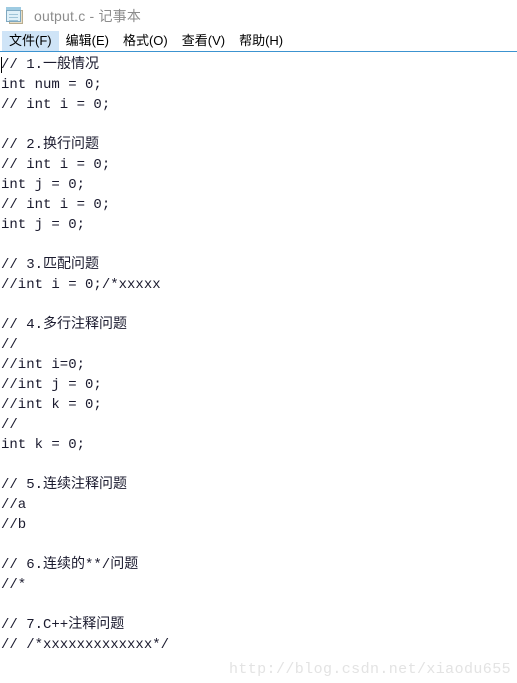 This screenshot has width=517, height=683. I want to click on menu-item-file: 文件(F), so click(30, 41).